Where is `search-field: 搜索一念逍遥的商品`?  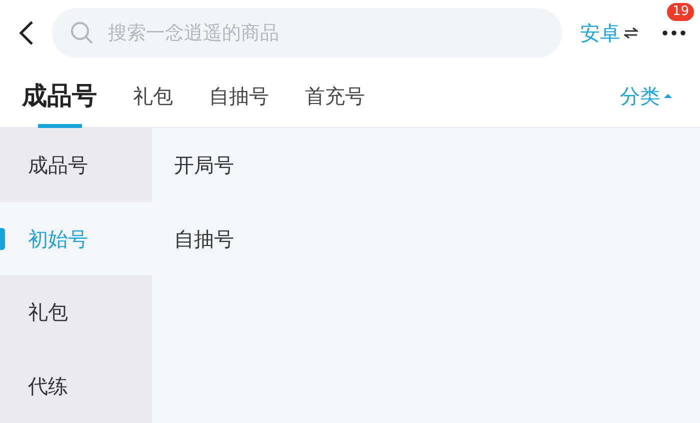
search-field: 搜索一念逍遥的商品 is located at coordinates (307, 33).